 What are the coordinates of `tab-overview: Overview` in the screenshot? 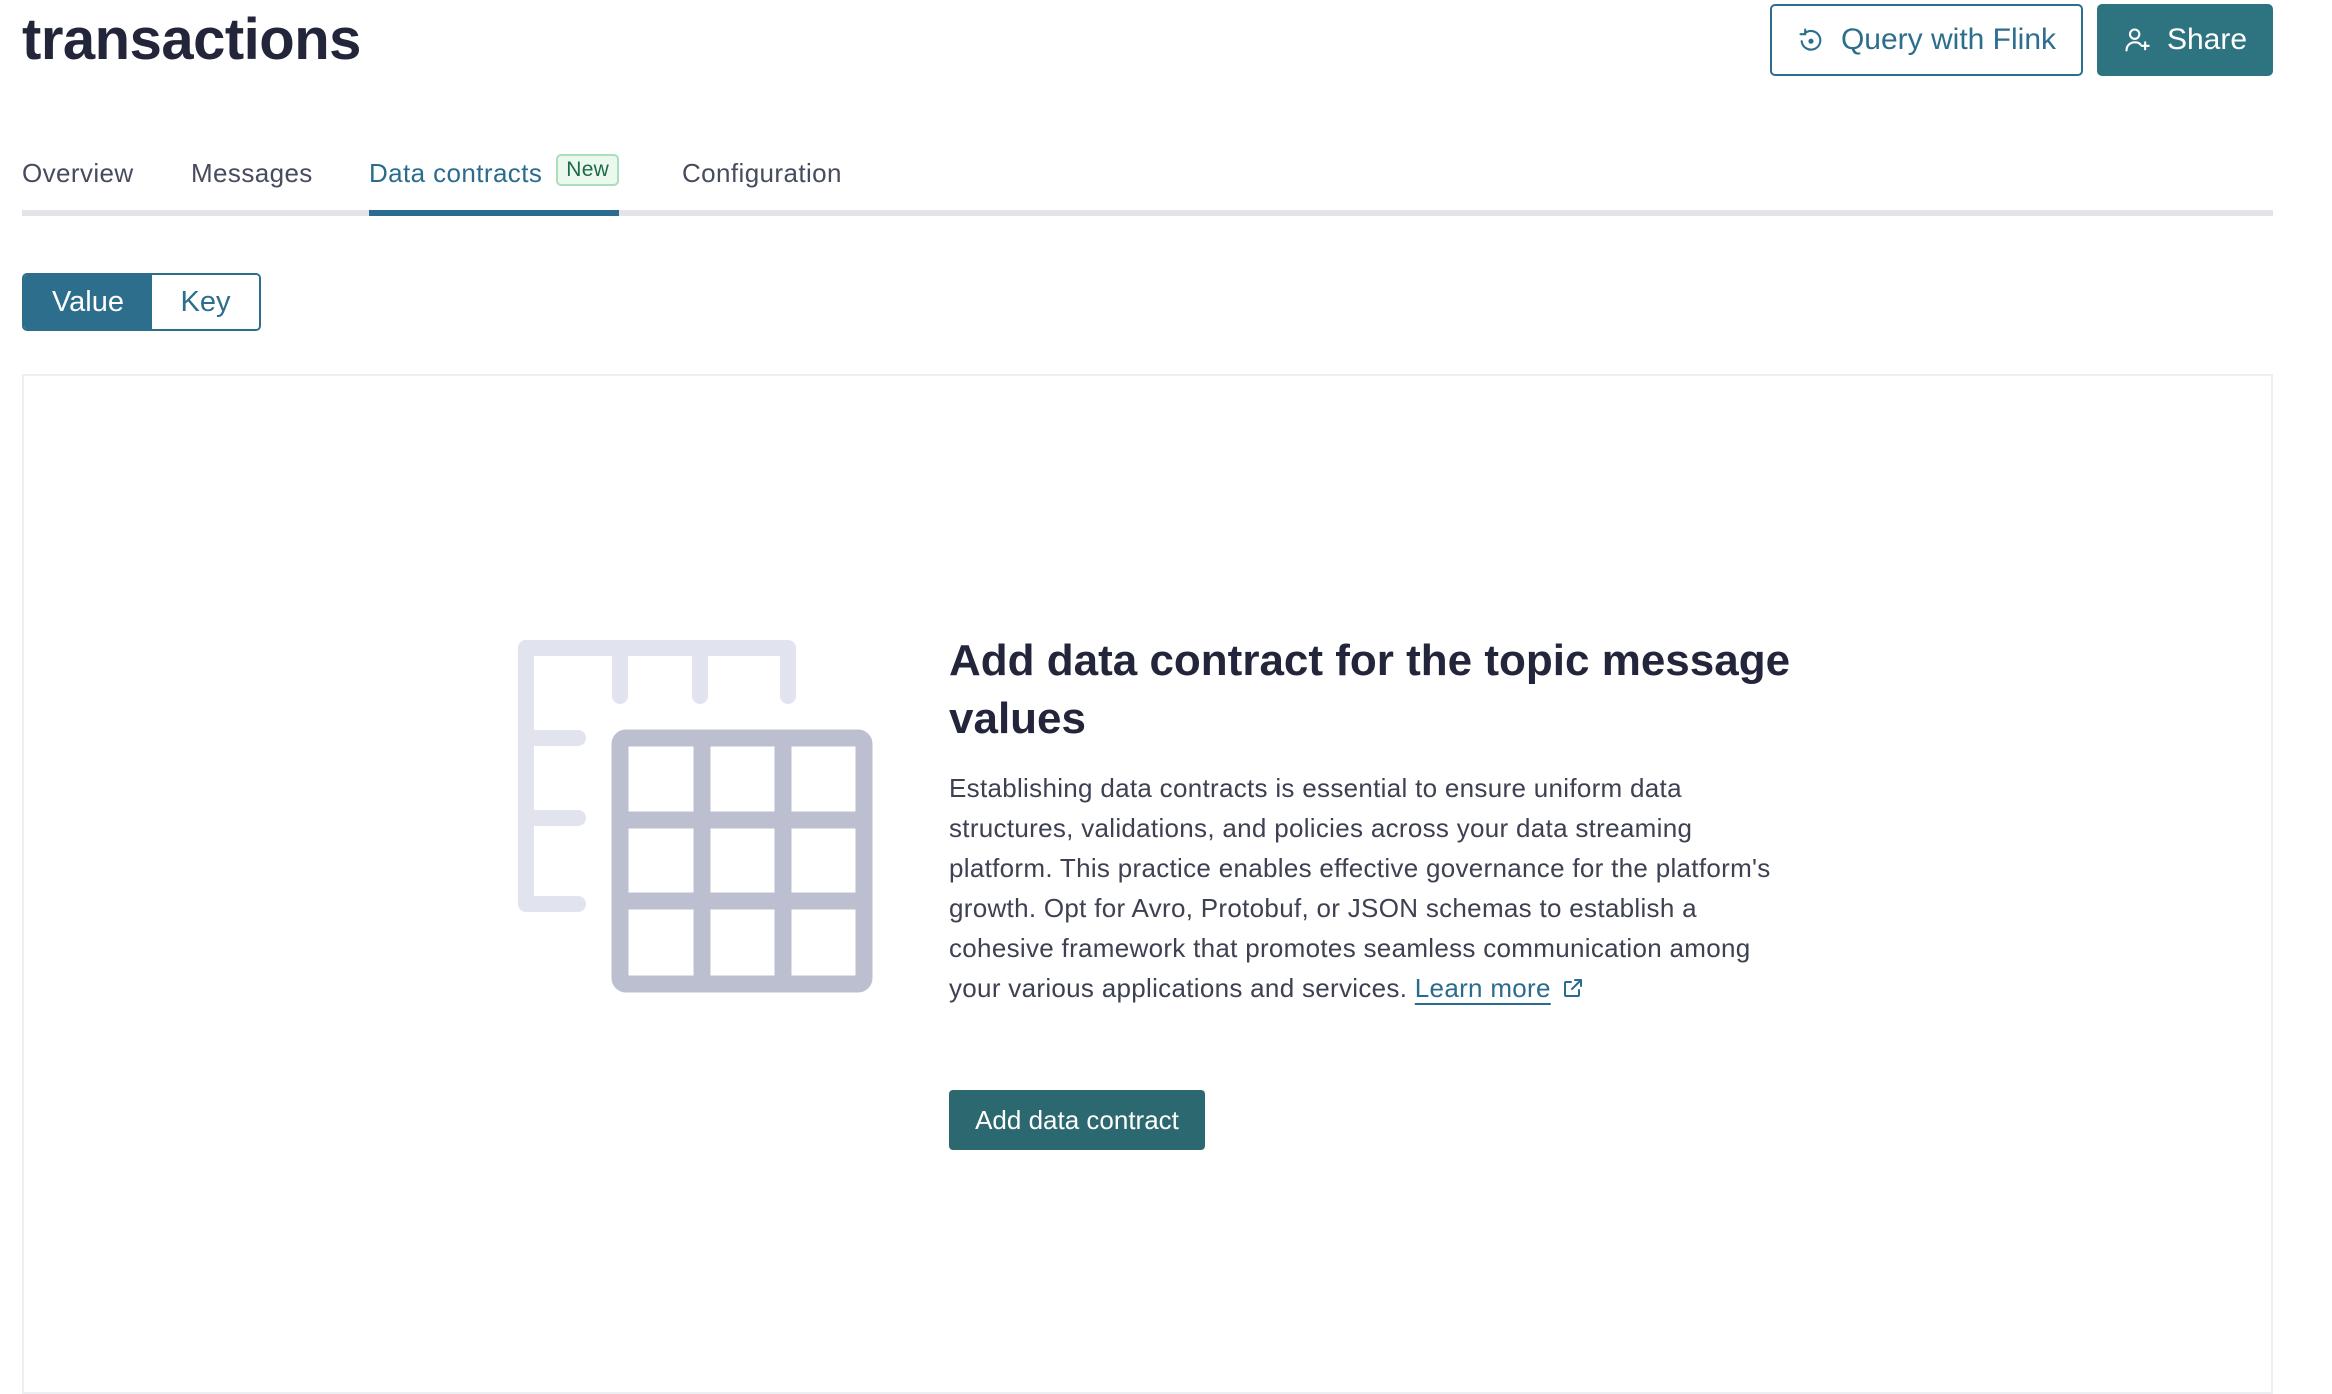 It's located at (78, 187).